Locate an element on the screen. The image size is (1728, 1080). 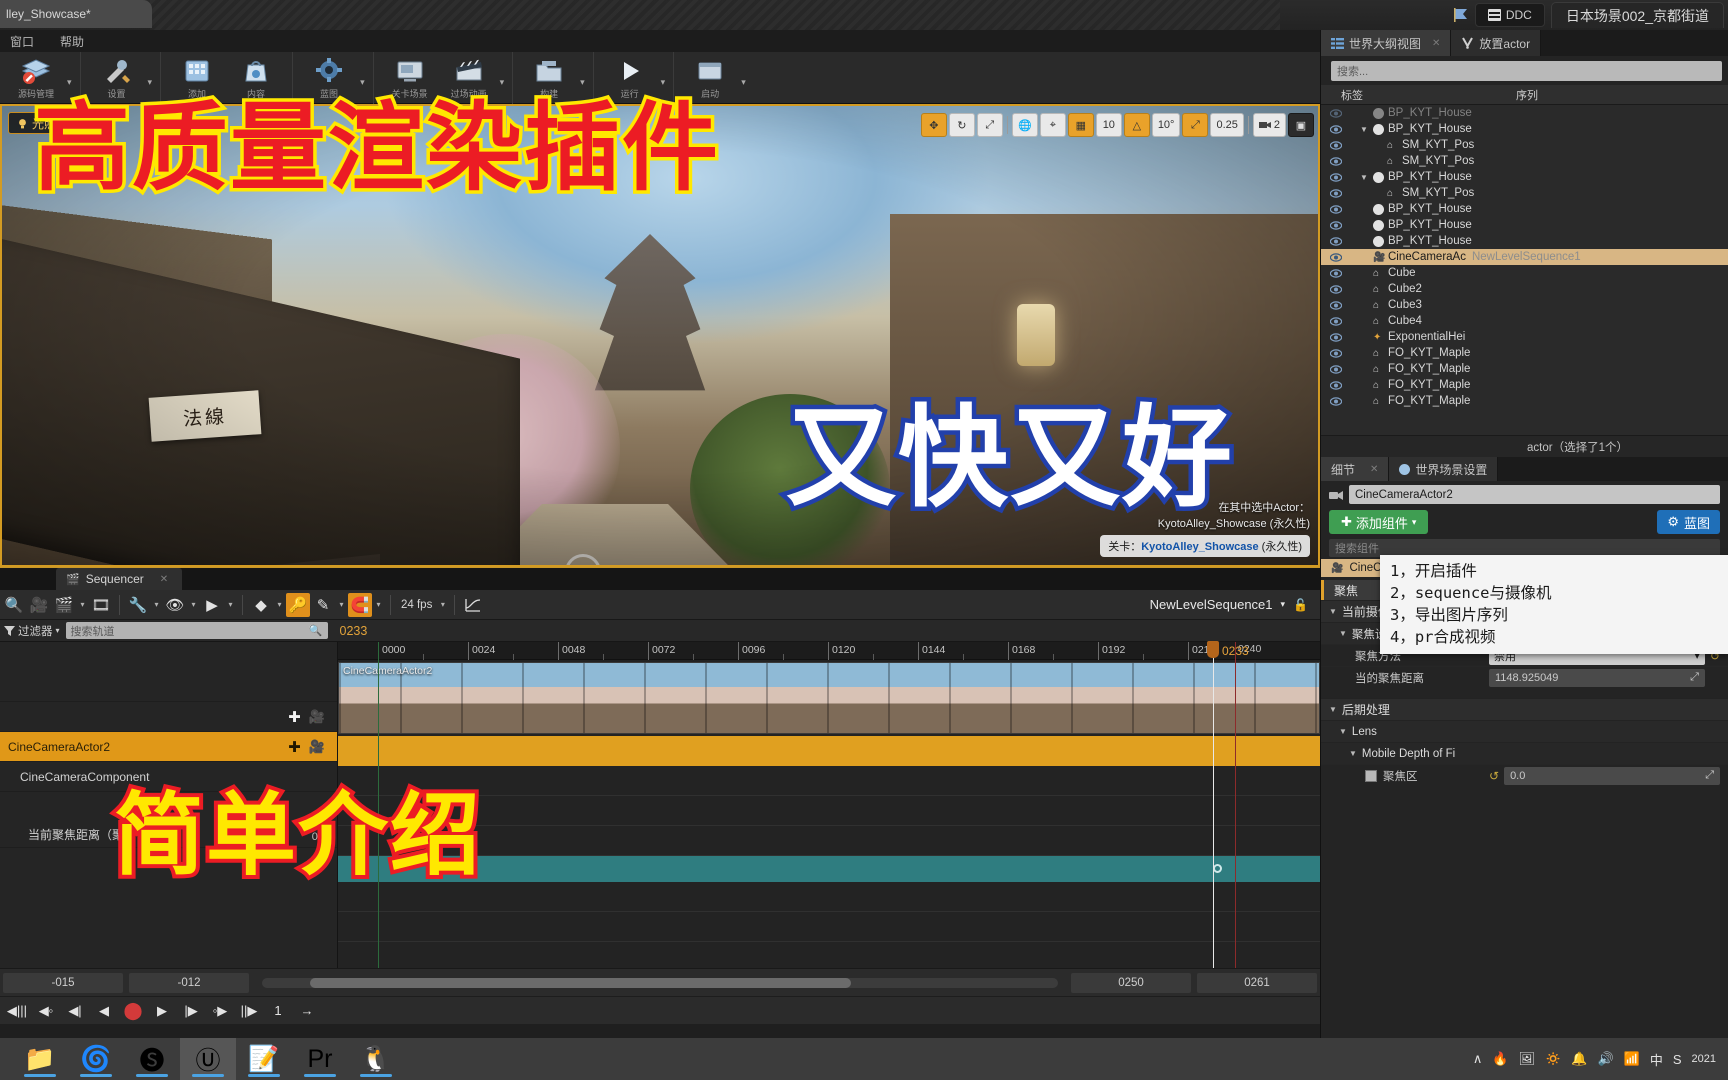
chevron-down-icon-4: ▾ is located at coordinates (502, 82).